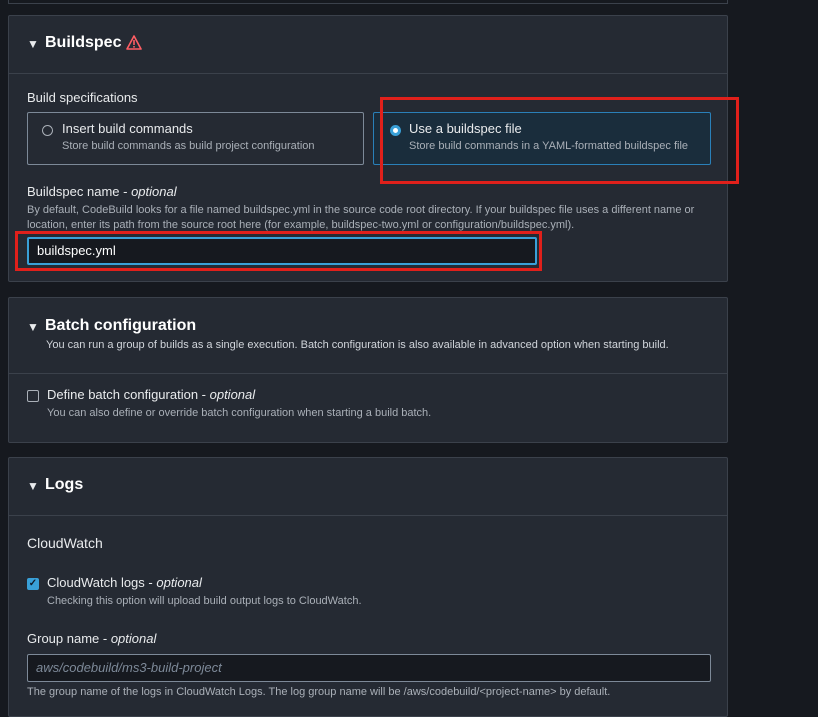 This screenshot has height=717, width=818. What do you see at coordinates (282, 251) in the screenshot?
I see `buildspec-name-input: buildspec.yml` at bounding box center [282, 251].